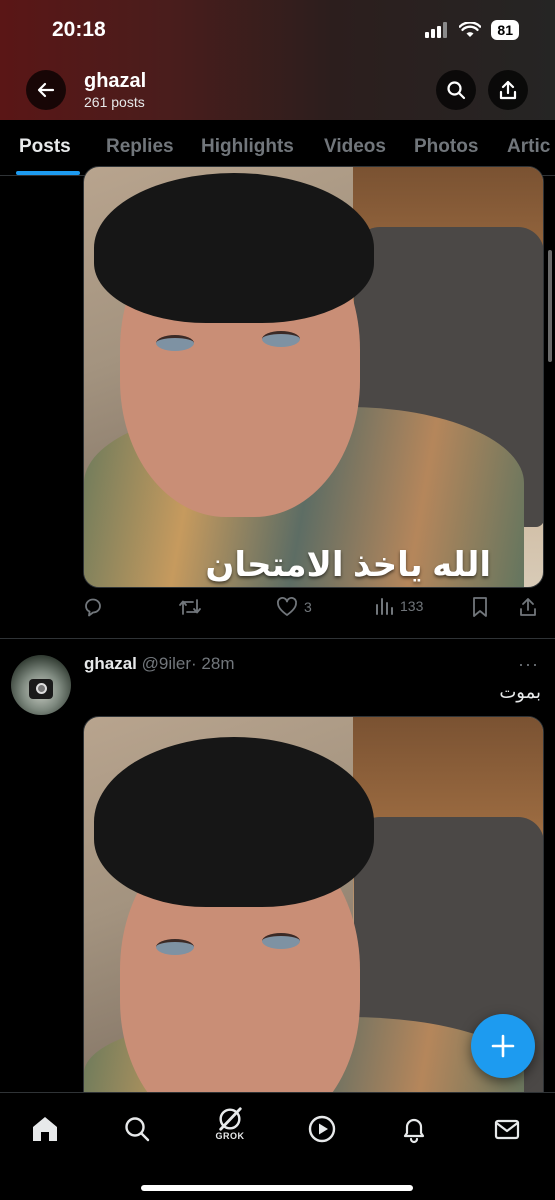 The image size is (555, 1200). I want to click on search-button, so click(456, 90).